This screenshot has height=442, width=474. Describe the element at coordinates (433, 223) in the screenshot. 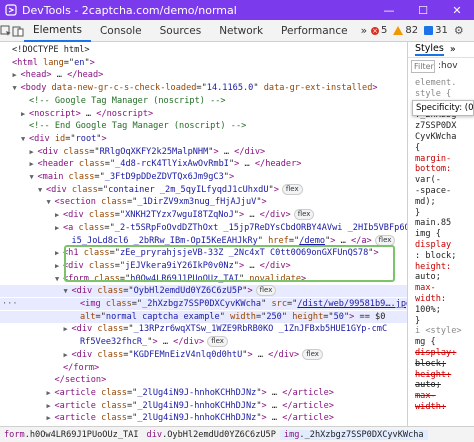

I see `style-rule-line: main.85` at that location.